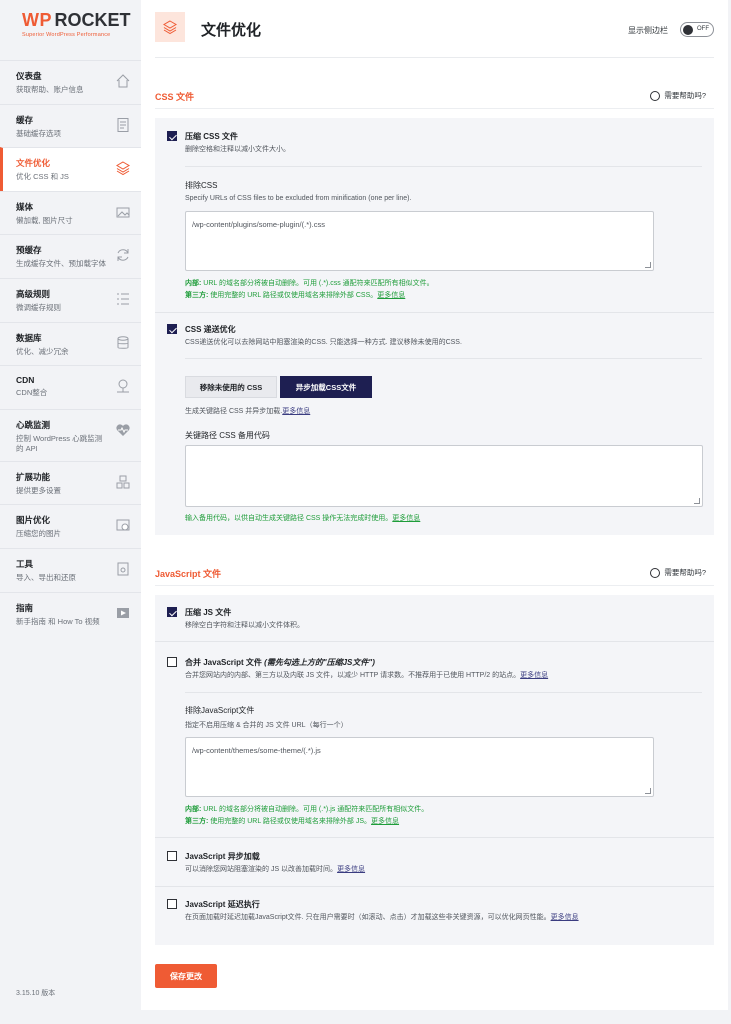  Describe the element at coordinates (210, 329) in the screenshot. I see `optimize-css-title: CSS 递送优化` at that location.